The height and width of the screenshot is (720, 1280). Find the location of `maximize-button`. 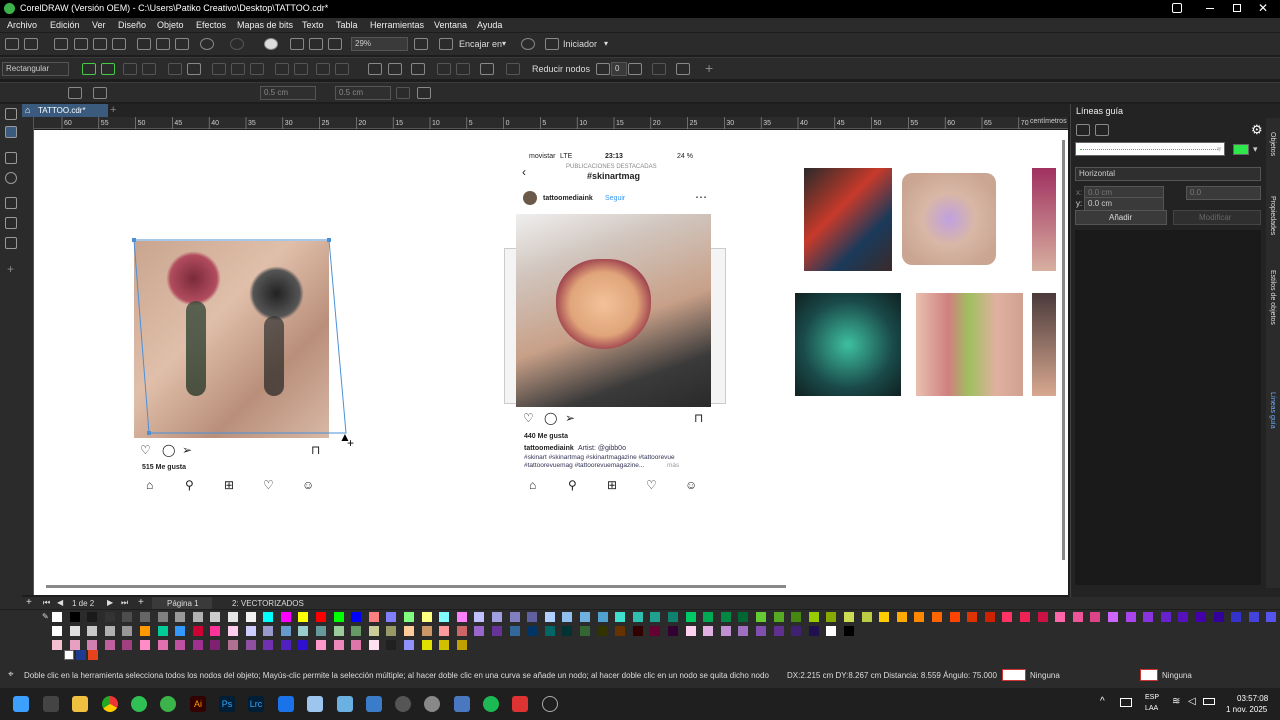

maximize-button is located at coordinates (1237, 8).